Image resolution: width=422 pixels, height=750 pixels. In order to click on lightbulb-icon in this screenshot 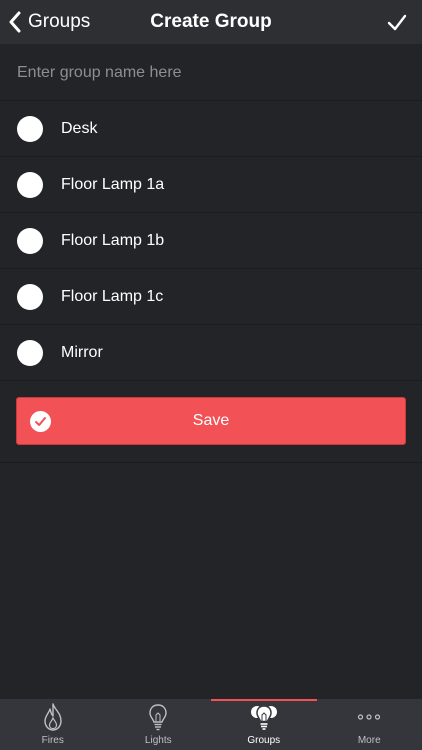, I will do `click(158, 717)`.